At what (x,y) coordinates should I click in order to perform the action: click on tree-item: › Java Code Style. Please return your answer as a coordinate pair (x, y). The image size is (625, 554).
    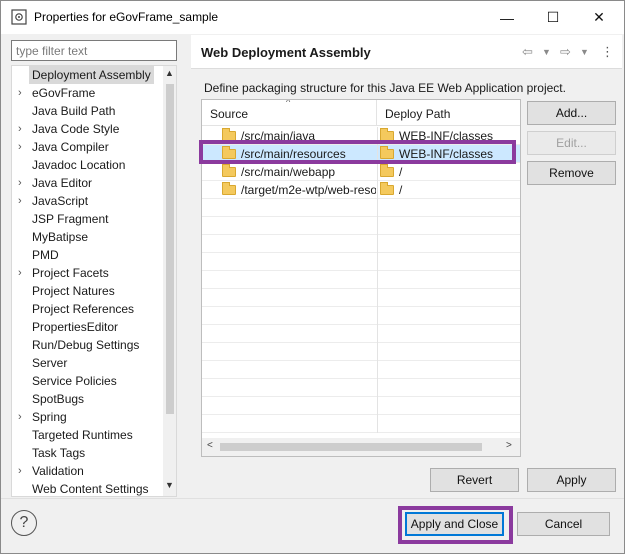
    Looking at the image, I should click on (87, 129).